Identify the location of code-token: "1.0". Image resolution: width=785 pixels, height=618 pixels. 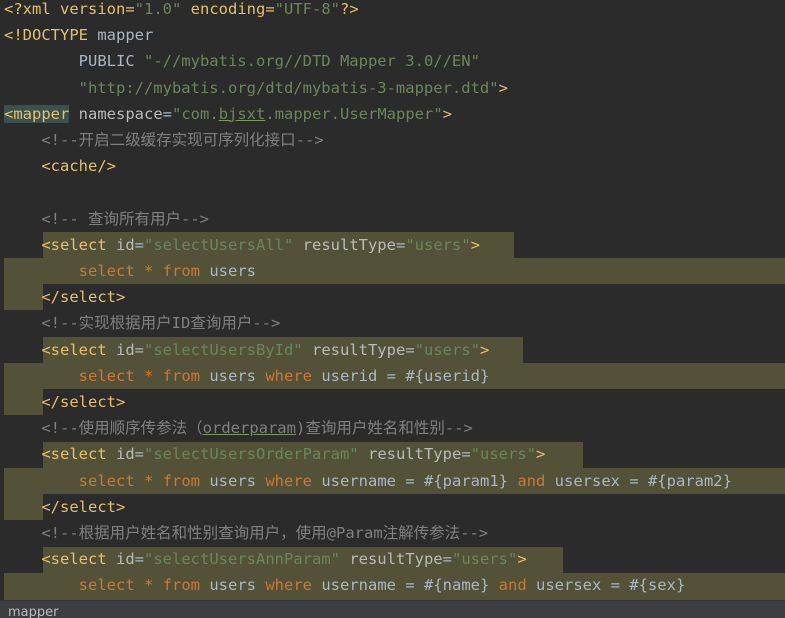
(158, 9).